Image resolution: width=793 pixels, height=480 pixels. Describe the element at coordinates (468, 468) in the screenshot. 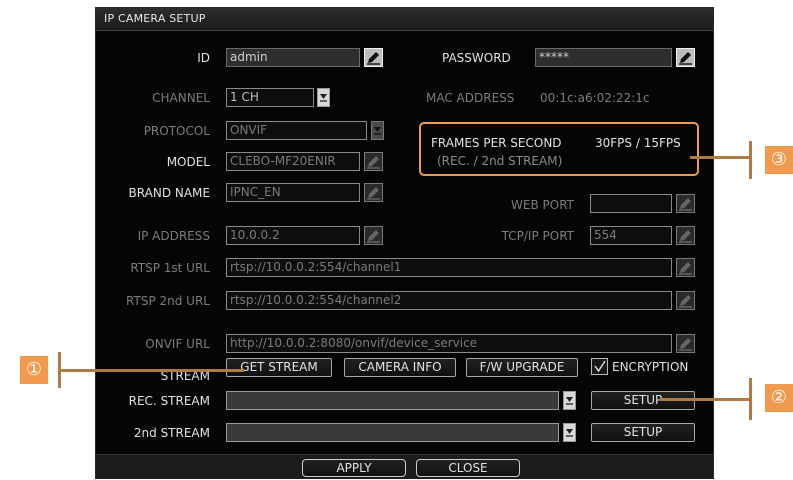

I see `close-button: CLOSE` at that location.